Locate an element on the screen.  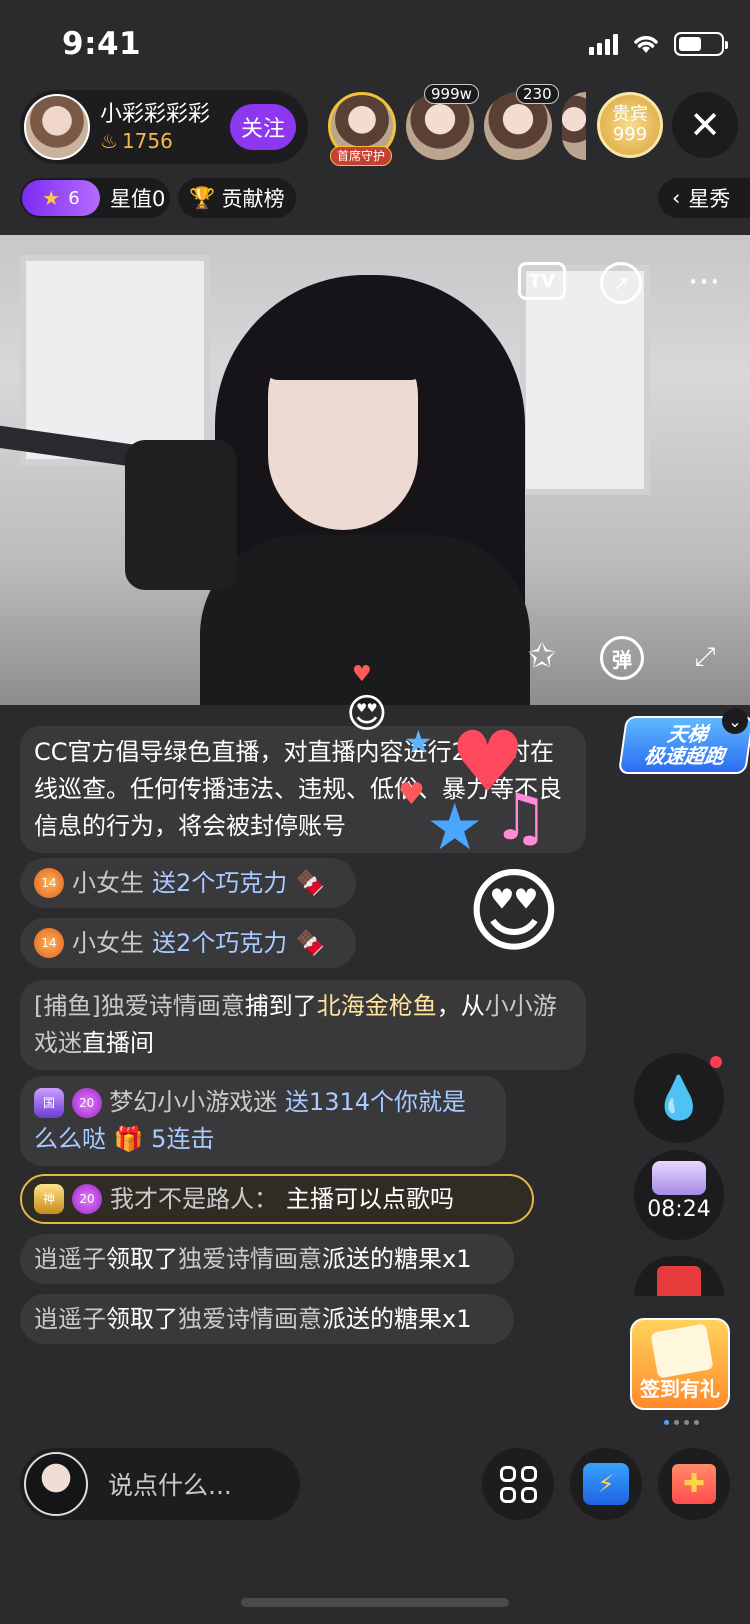
chat-username: 梦幻小小游戏迷 is located at coordinates (193, 1102).